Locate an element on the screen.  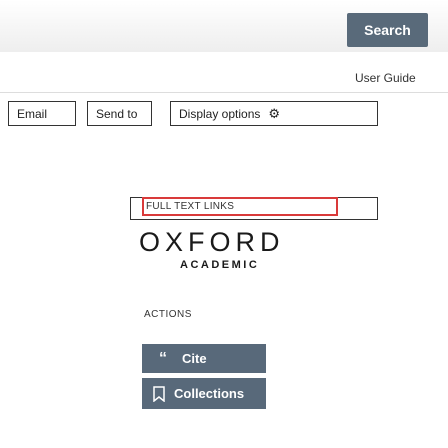
send-to-button-label: Send to is located at coordinates (117, 113).